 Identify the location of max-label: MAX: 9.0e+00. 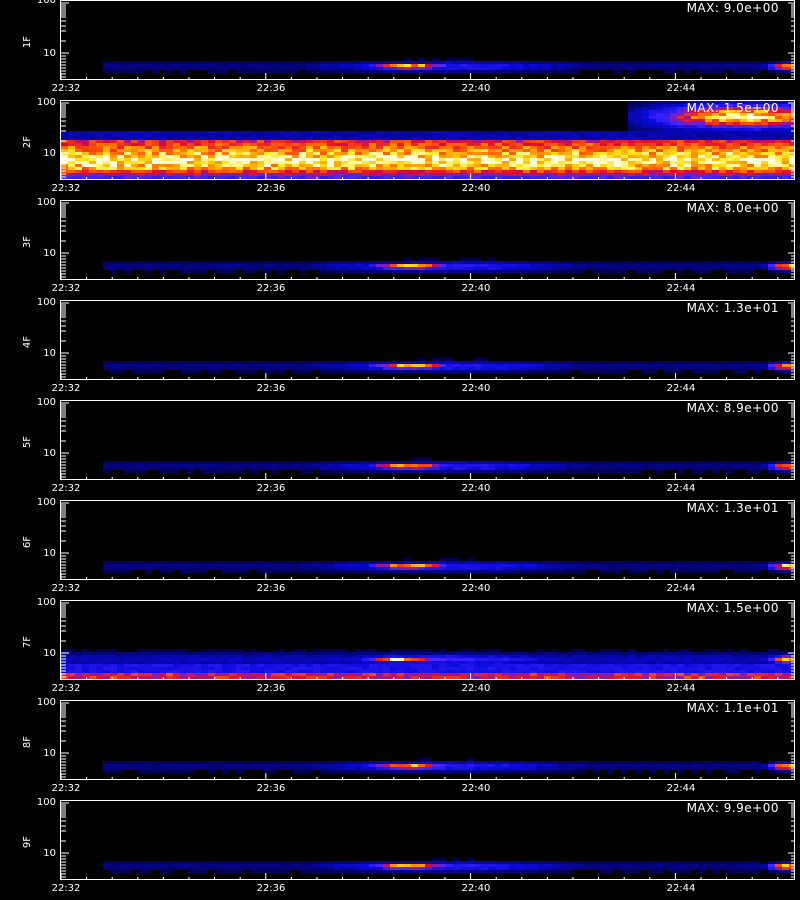
(732, 8).